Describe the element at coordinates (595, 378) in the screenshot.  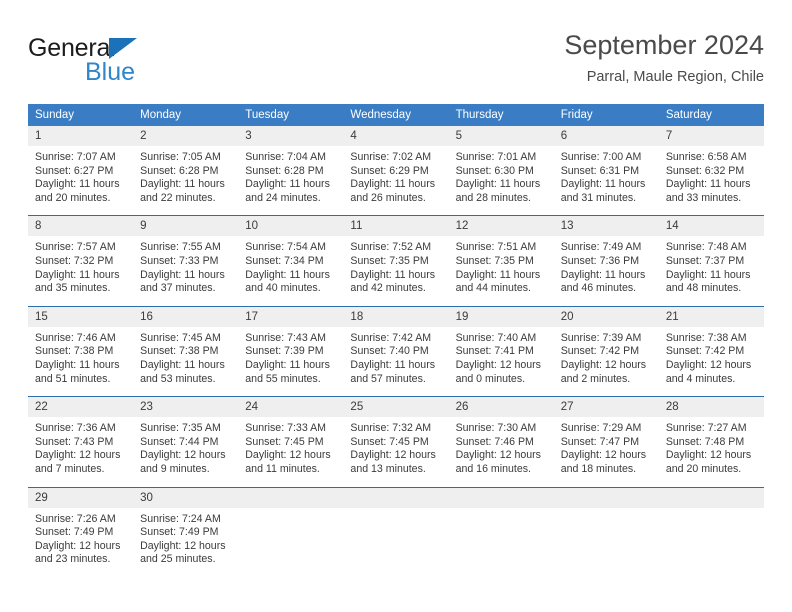
I see `daylight-text-line2: and 2 minutes.` at that location.